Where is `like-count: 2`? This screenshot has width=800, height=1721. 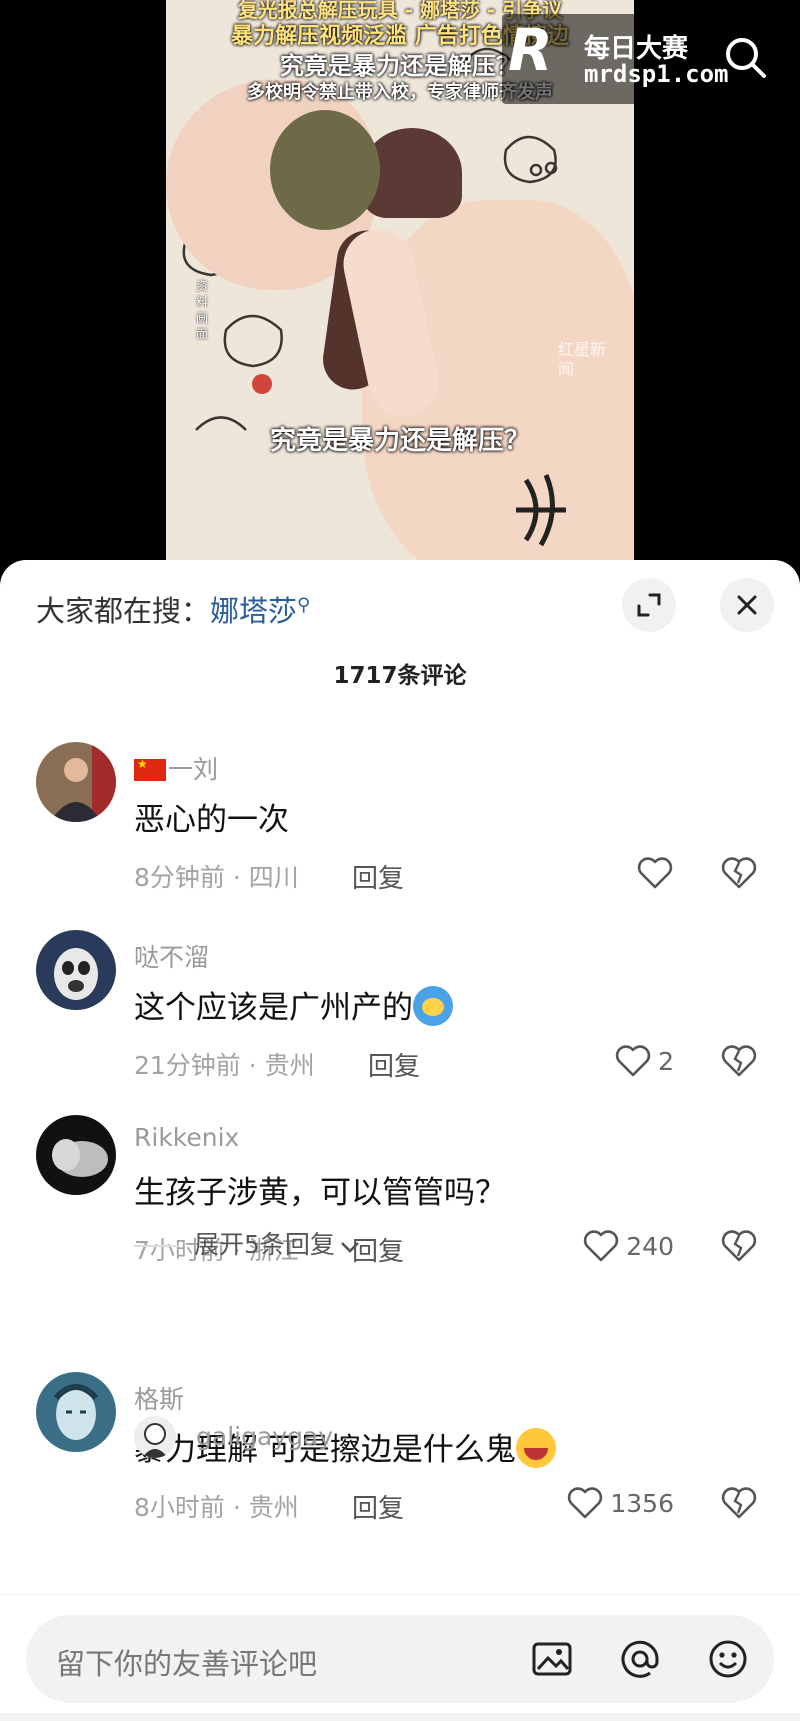
like-count: 2 is located at coordinates (666, 1061).